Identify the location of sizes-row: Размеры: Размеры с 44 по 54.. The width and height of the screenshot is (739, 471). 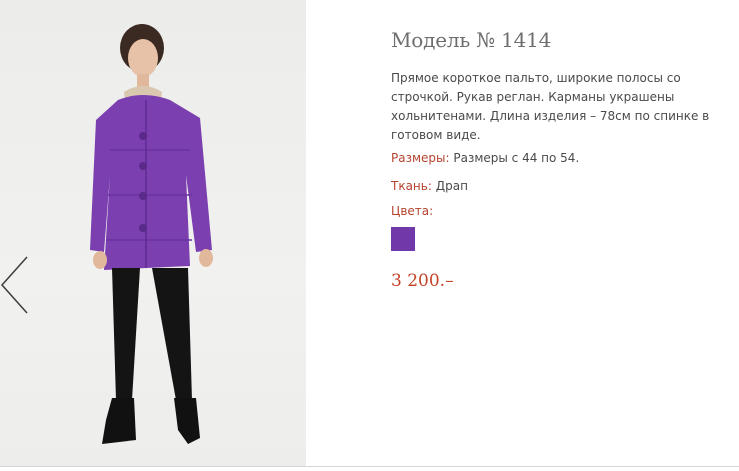
(565, 158).